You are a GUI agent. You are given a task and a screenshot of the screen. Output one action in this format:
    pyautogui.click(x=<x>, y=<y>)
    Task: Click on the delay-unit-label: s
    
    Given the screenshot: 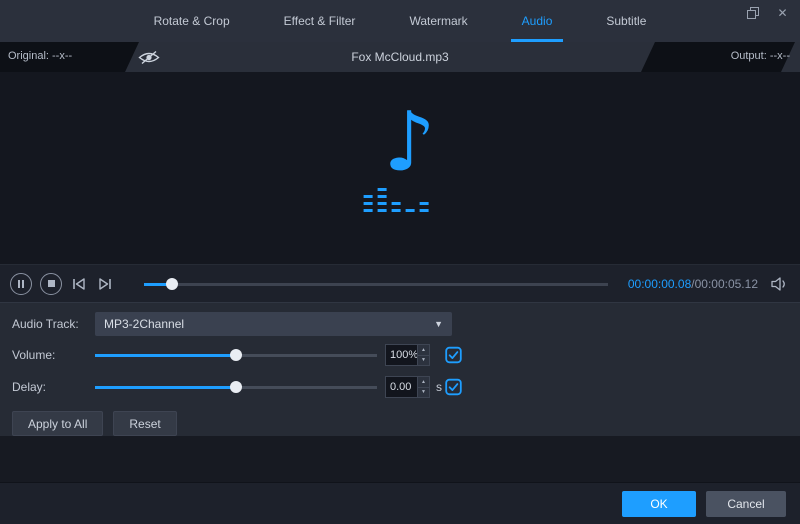 What is the action you would take?
    pyautogui.click(x=439, y=387)
    